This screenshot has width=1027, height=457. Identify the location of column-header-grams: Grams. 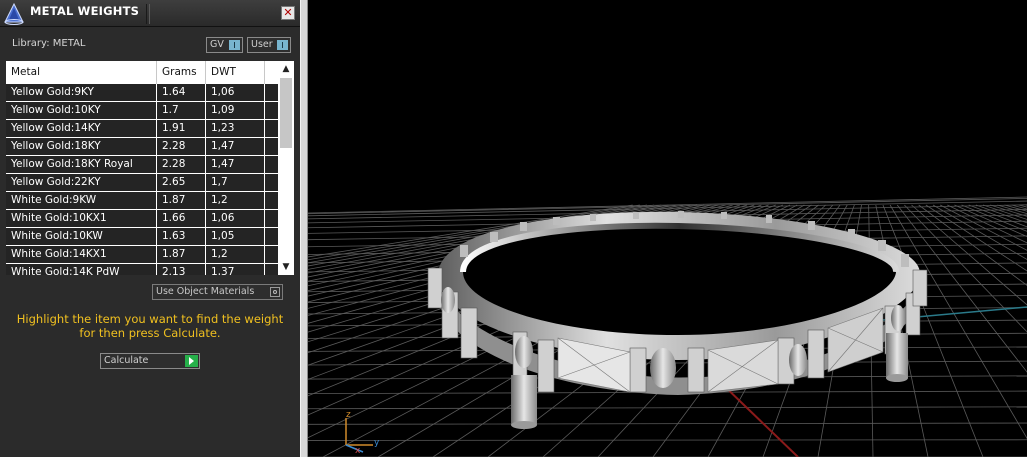
(181, 72).